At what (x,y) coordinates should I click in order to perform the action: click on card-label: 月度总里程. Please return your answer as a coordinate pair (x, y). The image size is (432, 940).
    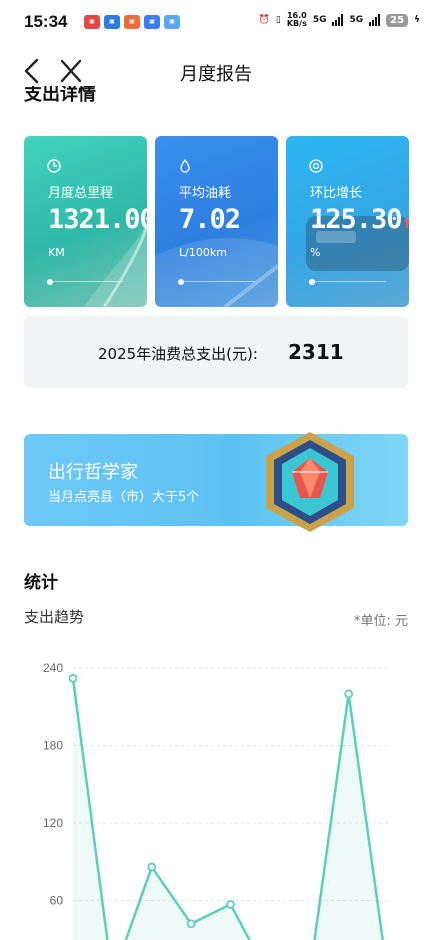
    Looking at the image, I should click on (81, 193).